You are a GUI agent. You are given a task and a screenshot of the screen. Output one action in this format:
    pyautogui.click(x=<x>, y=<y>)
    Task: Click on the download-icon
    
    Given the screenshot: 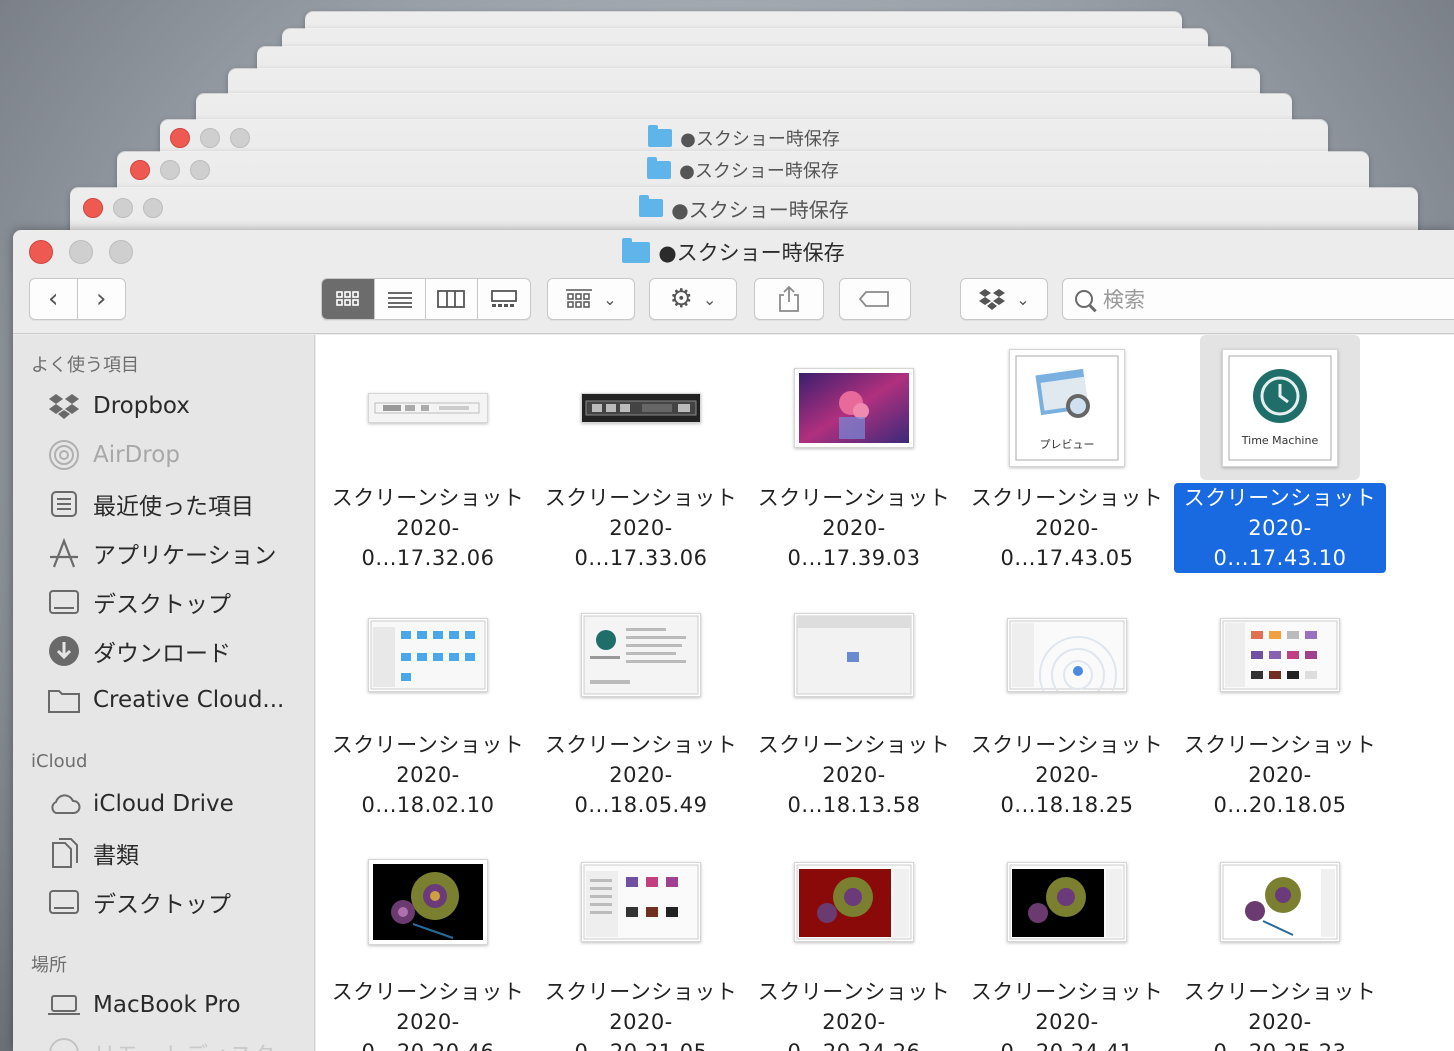 What is the action you would take?
    pyautogui.click(x=64, y=651)
    